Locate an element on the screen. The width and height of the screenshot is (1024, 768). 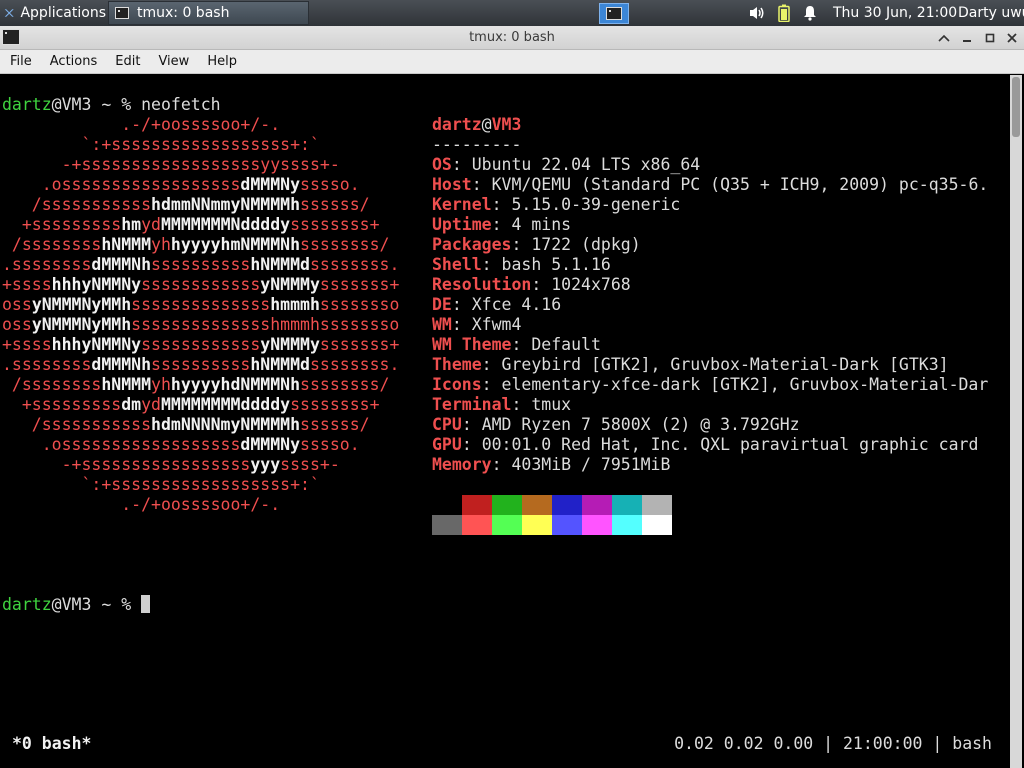
logo-segment: sssssss+ is located at coordinates (359, 284).